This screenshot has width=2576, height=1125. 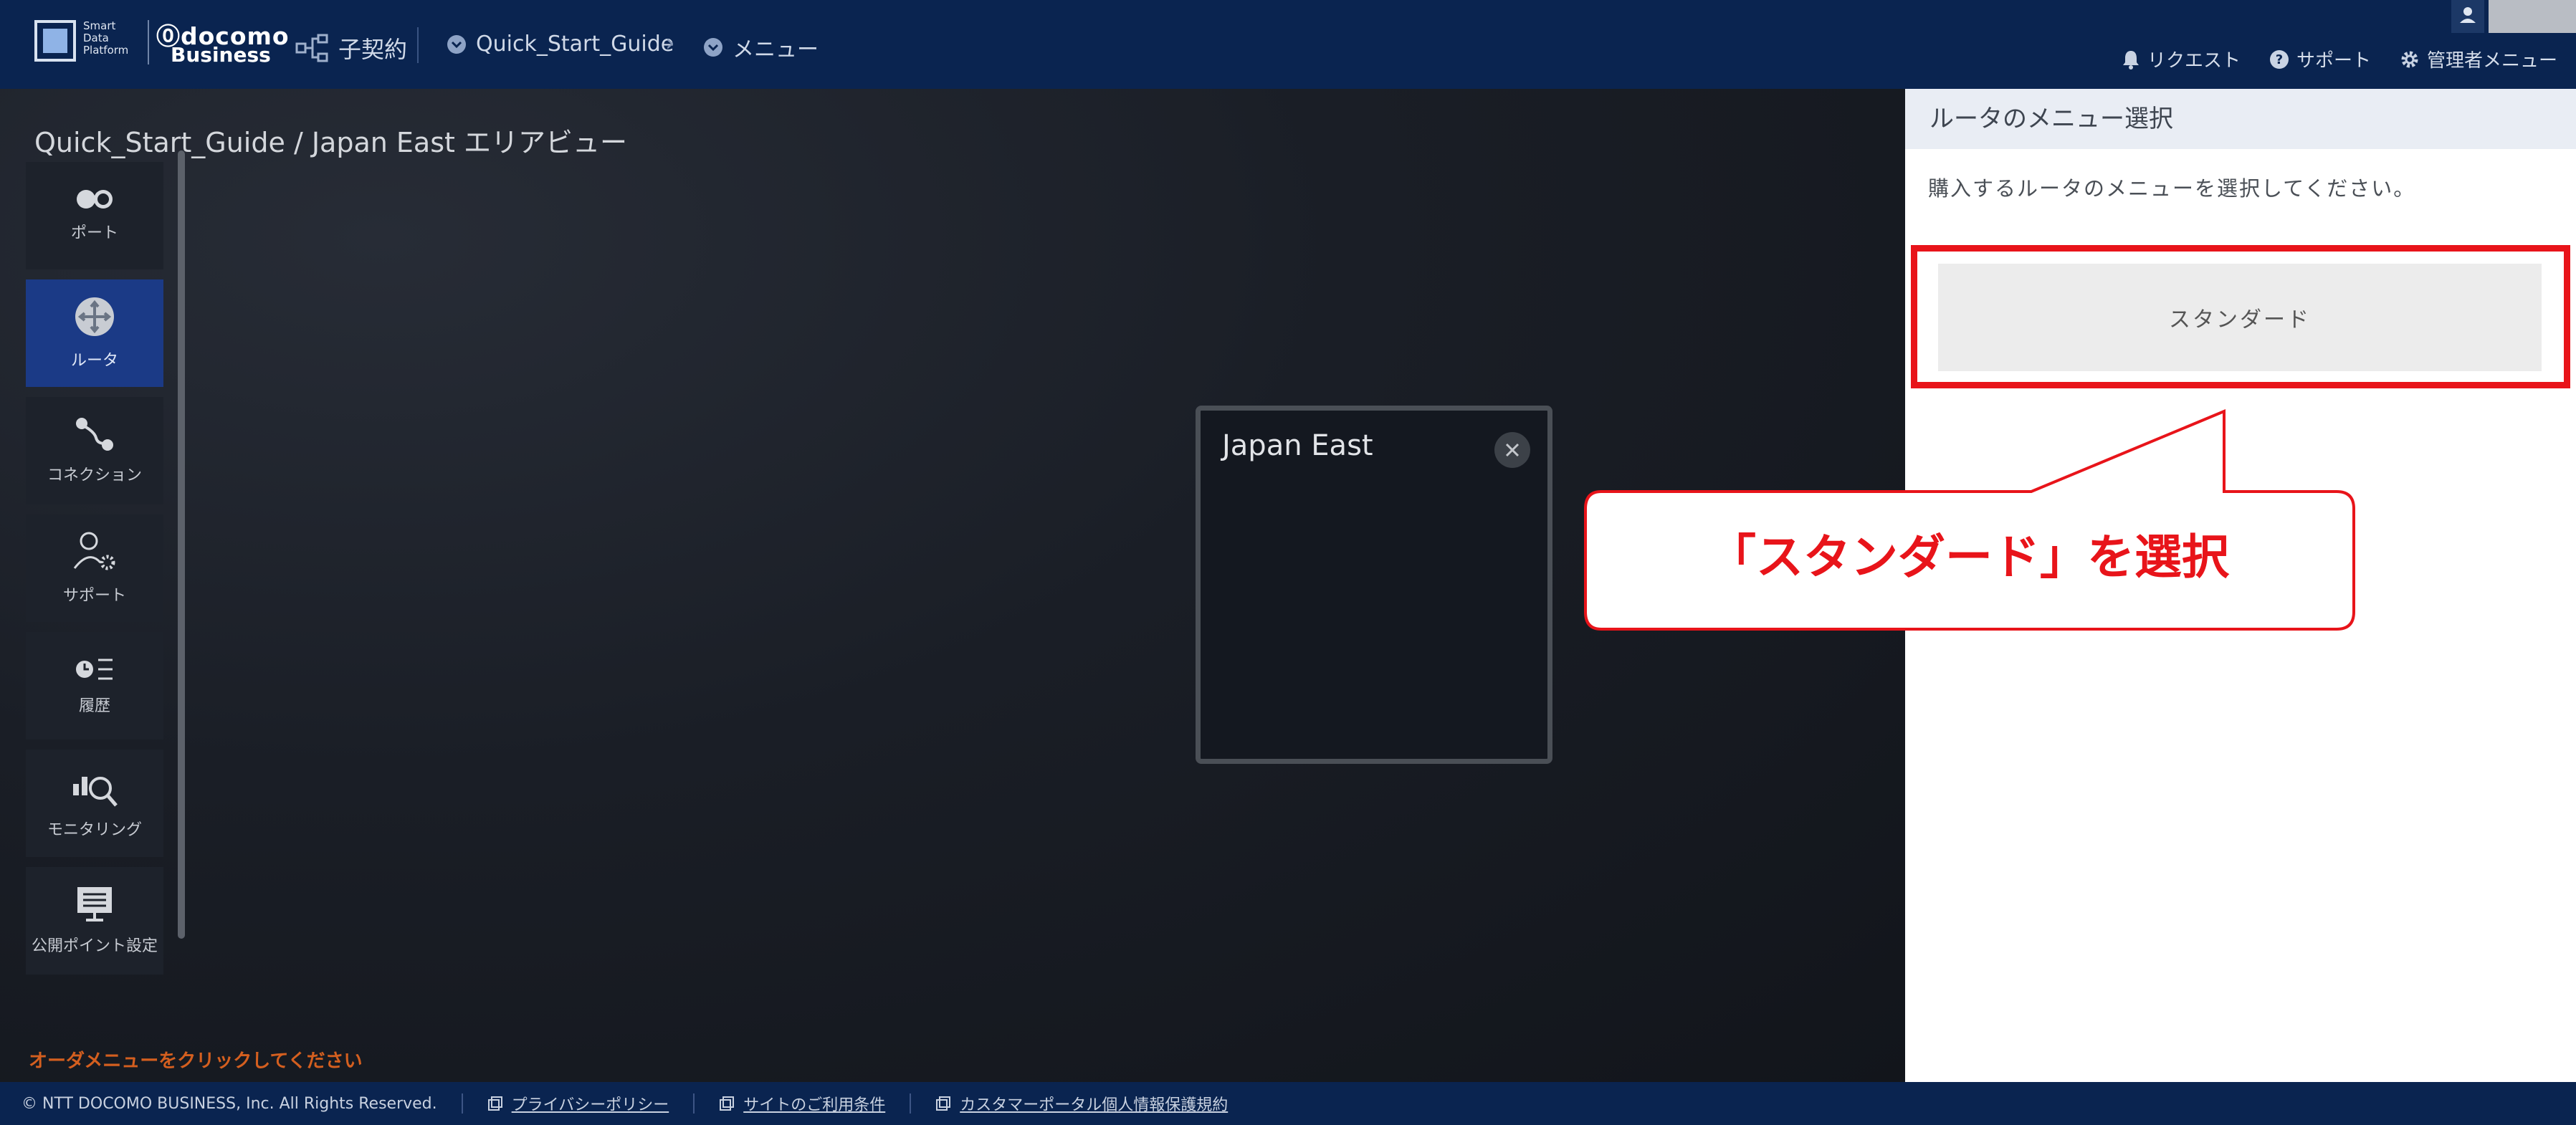 I want to click on callout-bubble-icon, so click(x=1969, y=520).